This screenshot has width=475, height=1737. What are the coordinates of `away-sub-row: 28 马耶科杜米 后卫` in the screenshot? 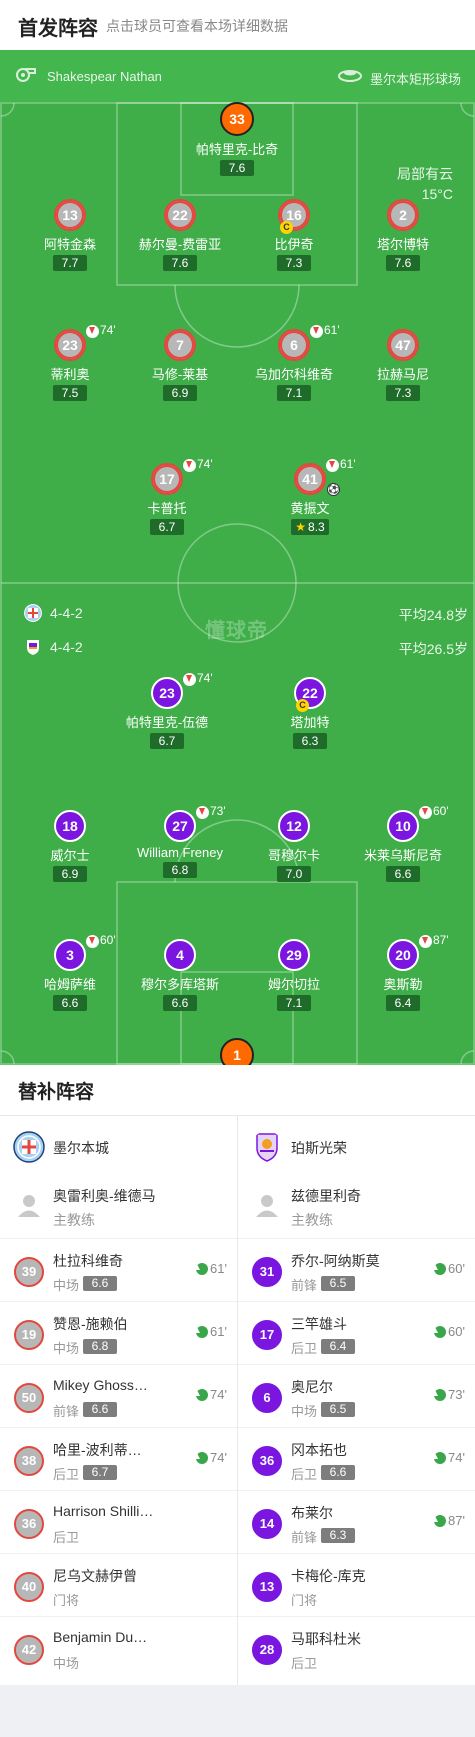 It's located at (356, 1647).